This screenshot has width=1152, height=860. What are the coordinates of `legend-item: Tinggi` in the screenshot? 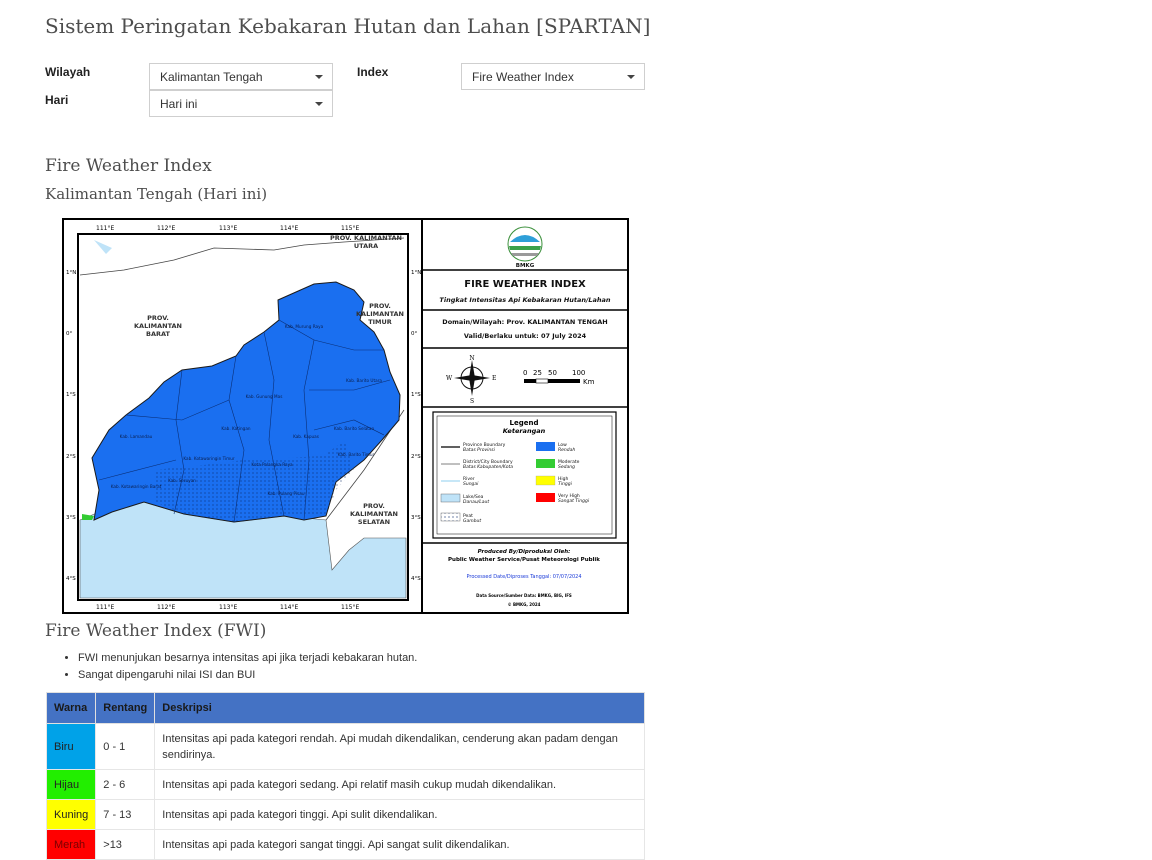 It's located at (565, 484).